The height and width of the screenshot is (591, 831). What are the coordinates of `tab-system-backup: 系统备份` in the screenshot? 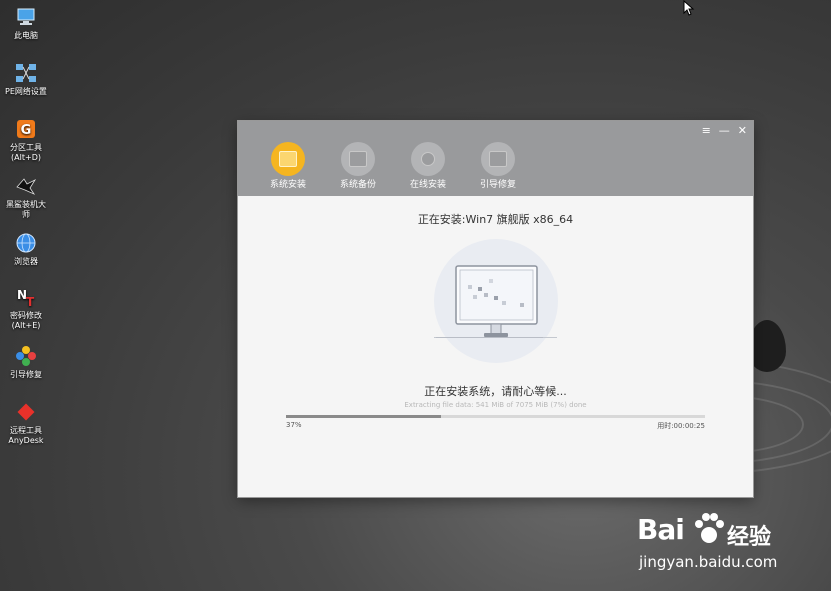 It's located at (358, 166).